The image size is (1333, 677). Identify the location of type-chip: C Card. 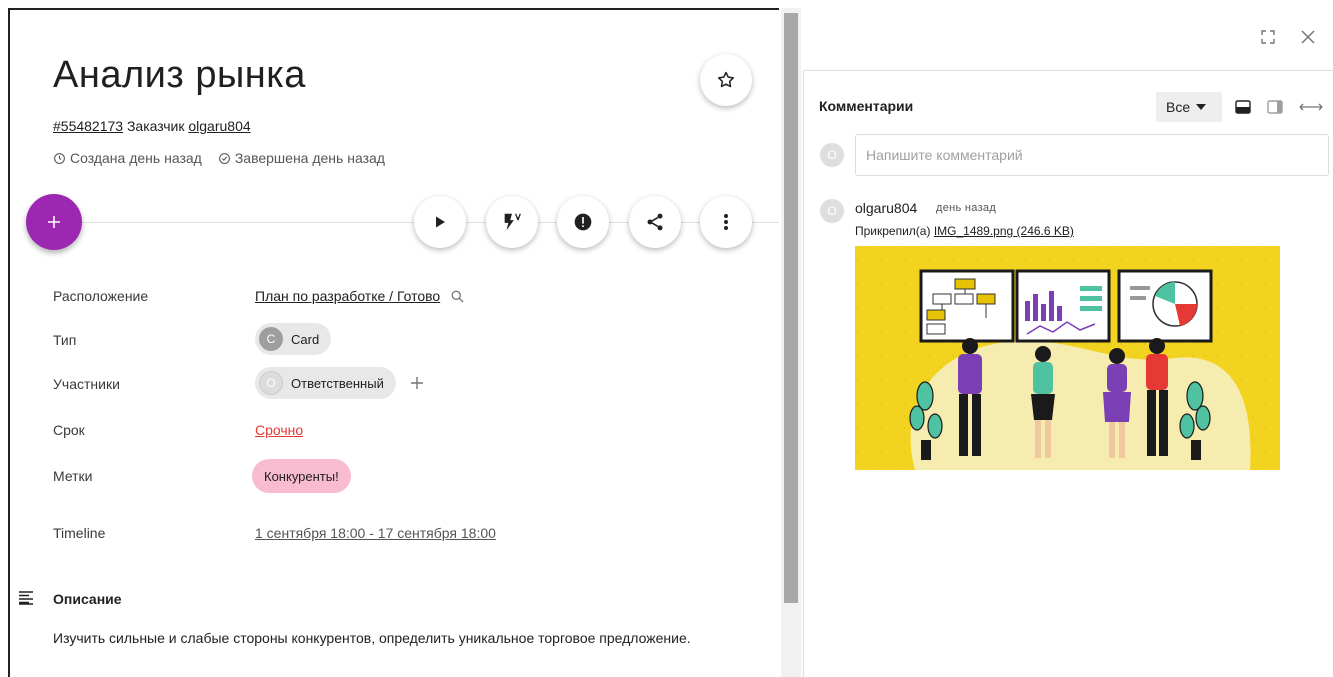
(293, 339).